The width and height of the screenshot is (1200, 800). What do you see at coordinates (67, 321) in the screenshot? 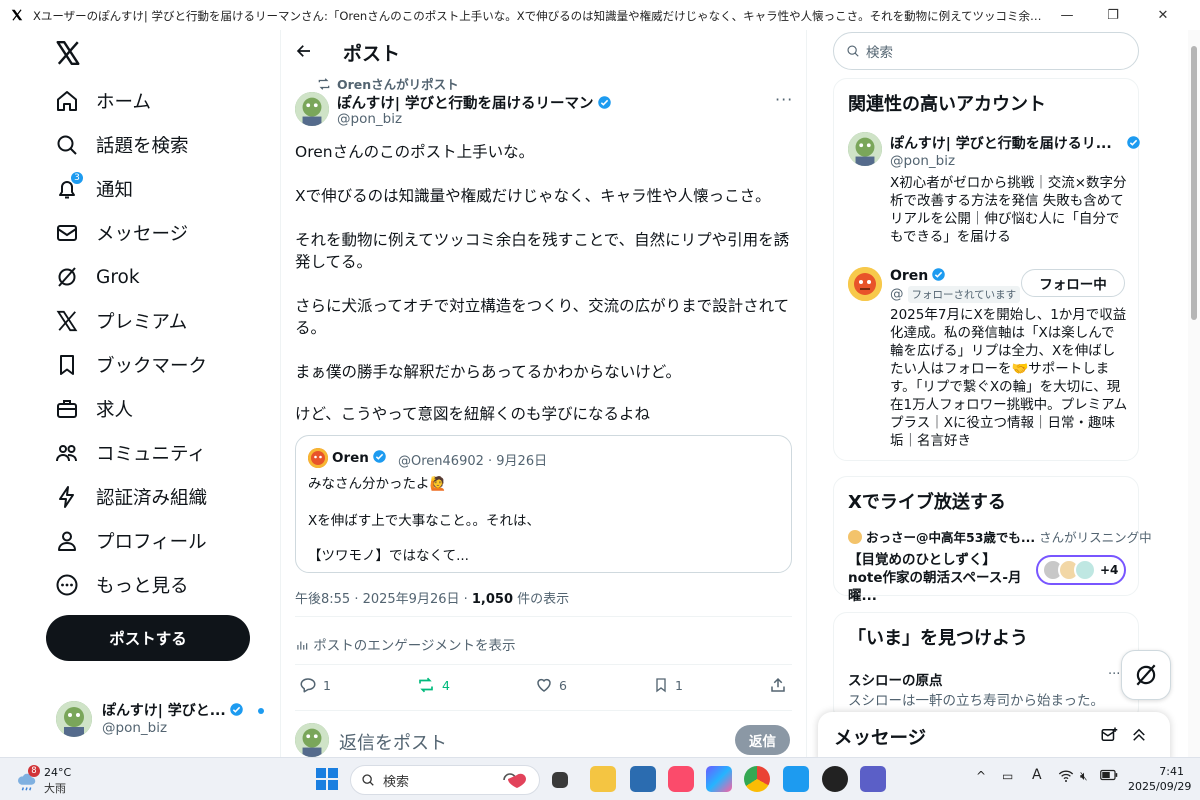
I see `x-icon` at bounding box center [67, 321].